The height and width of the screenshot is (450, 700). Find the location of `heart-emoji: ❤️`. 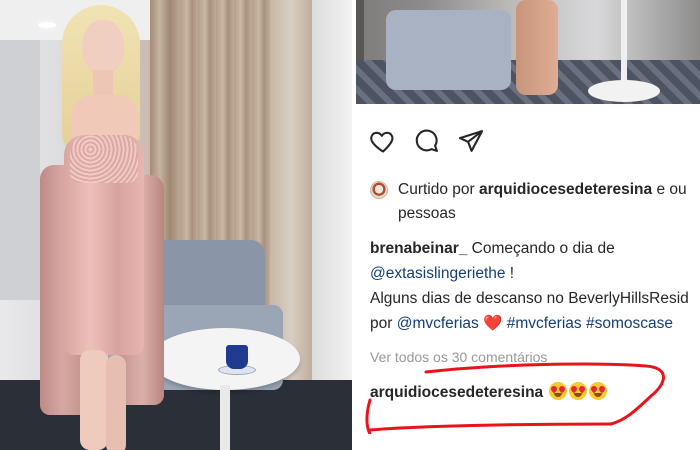

heart-emoji: ❤️ is located at coordinates (493, 323).